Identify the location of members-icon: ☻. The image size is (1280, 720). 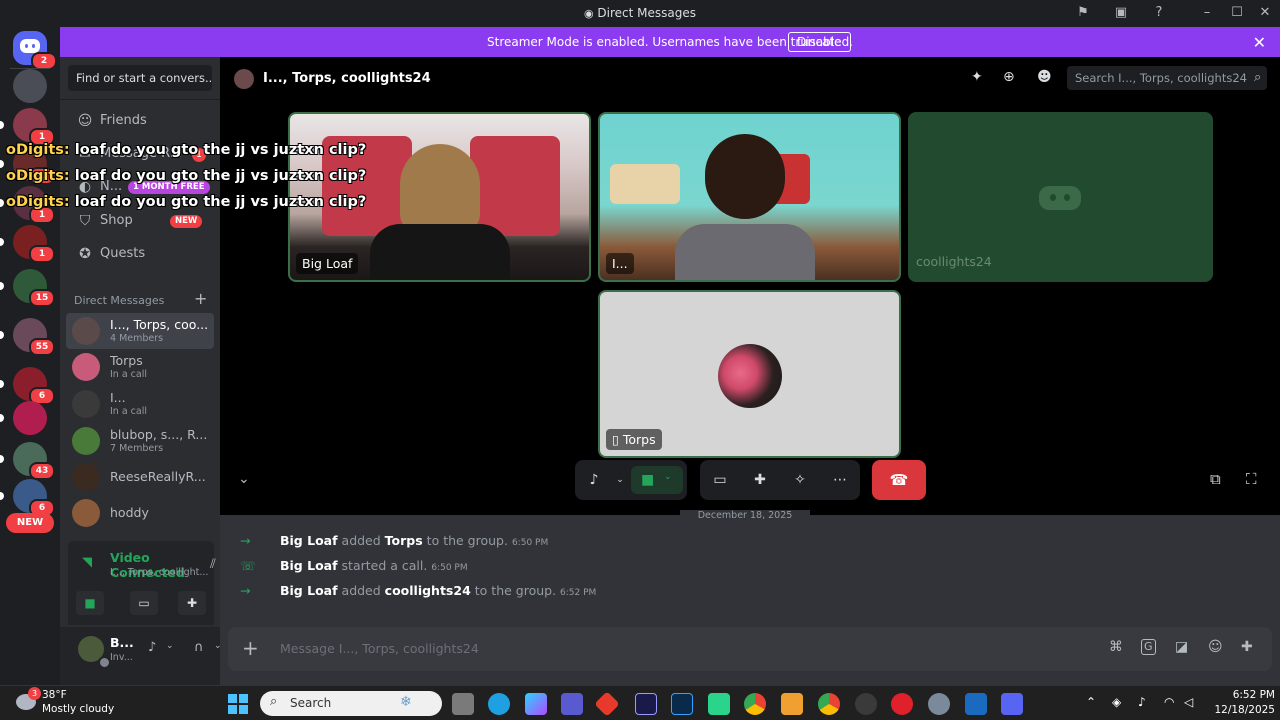
(1044, 77).